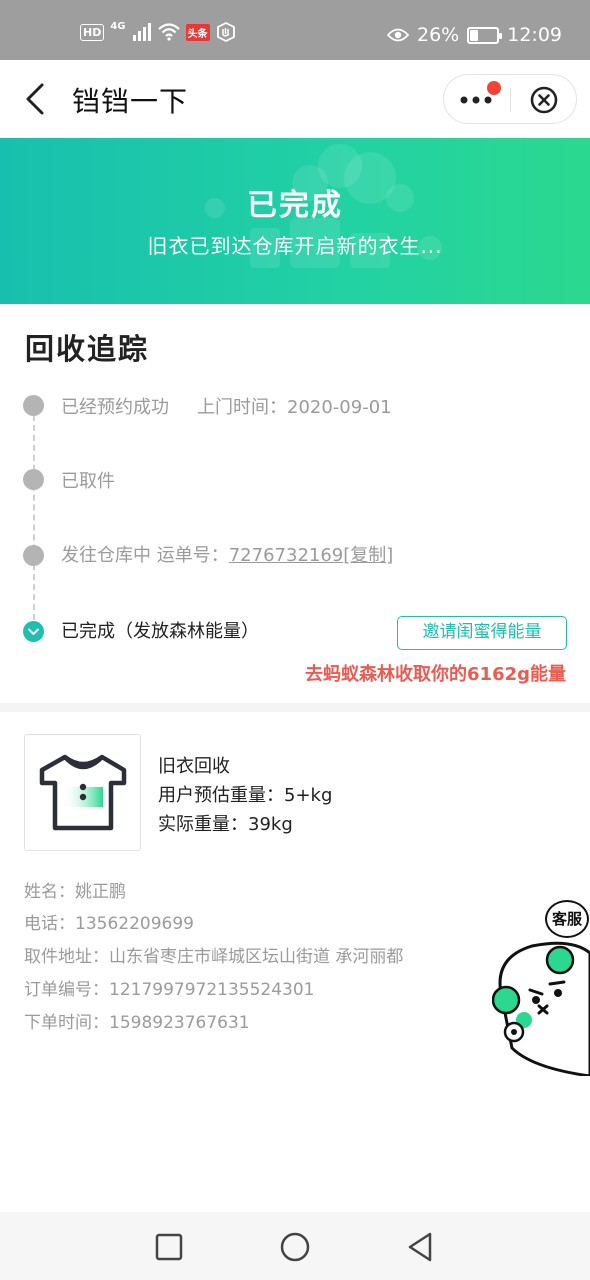 The image size is (590, 1280). I want to click on recent-apps-button, so click(169, 1247).